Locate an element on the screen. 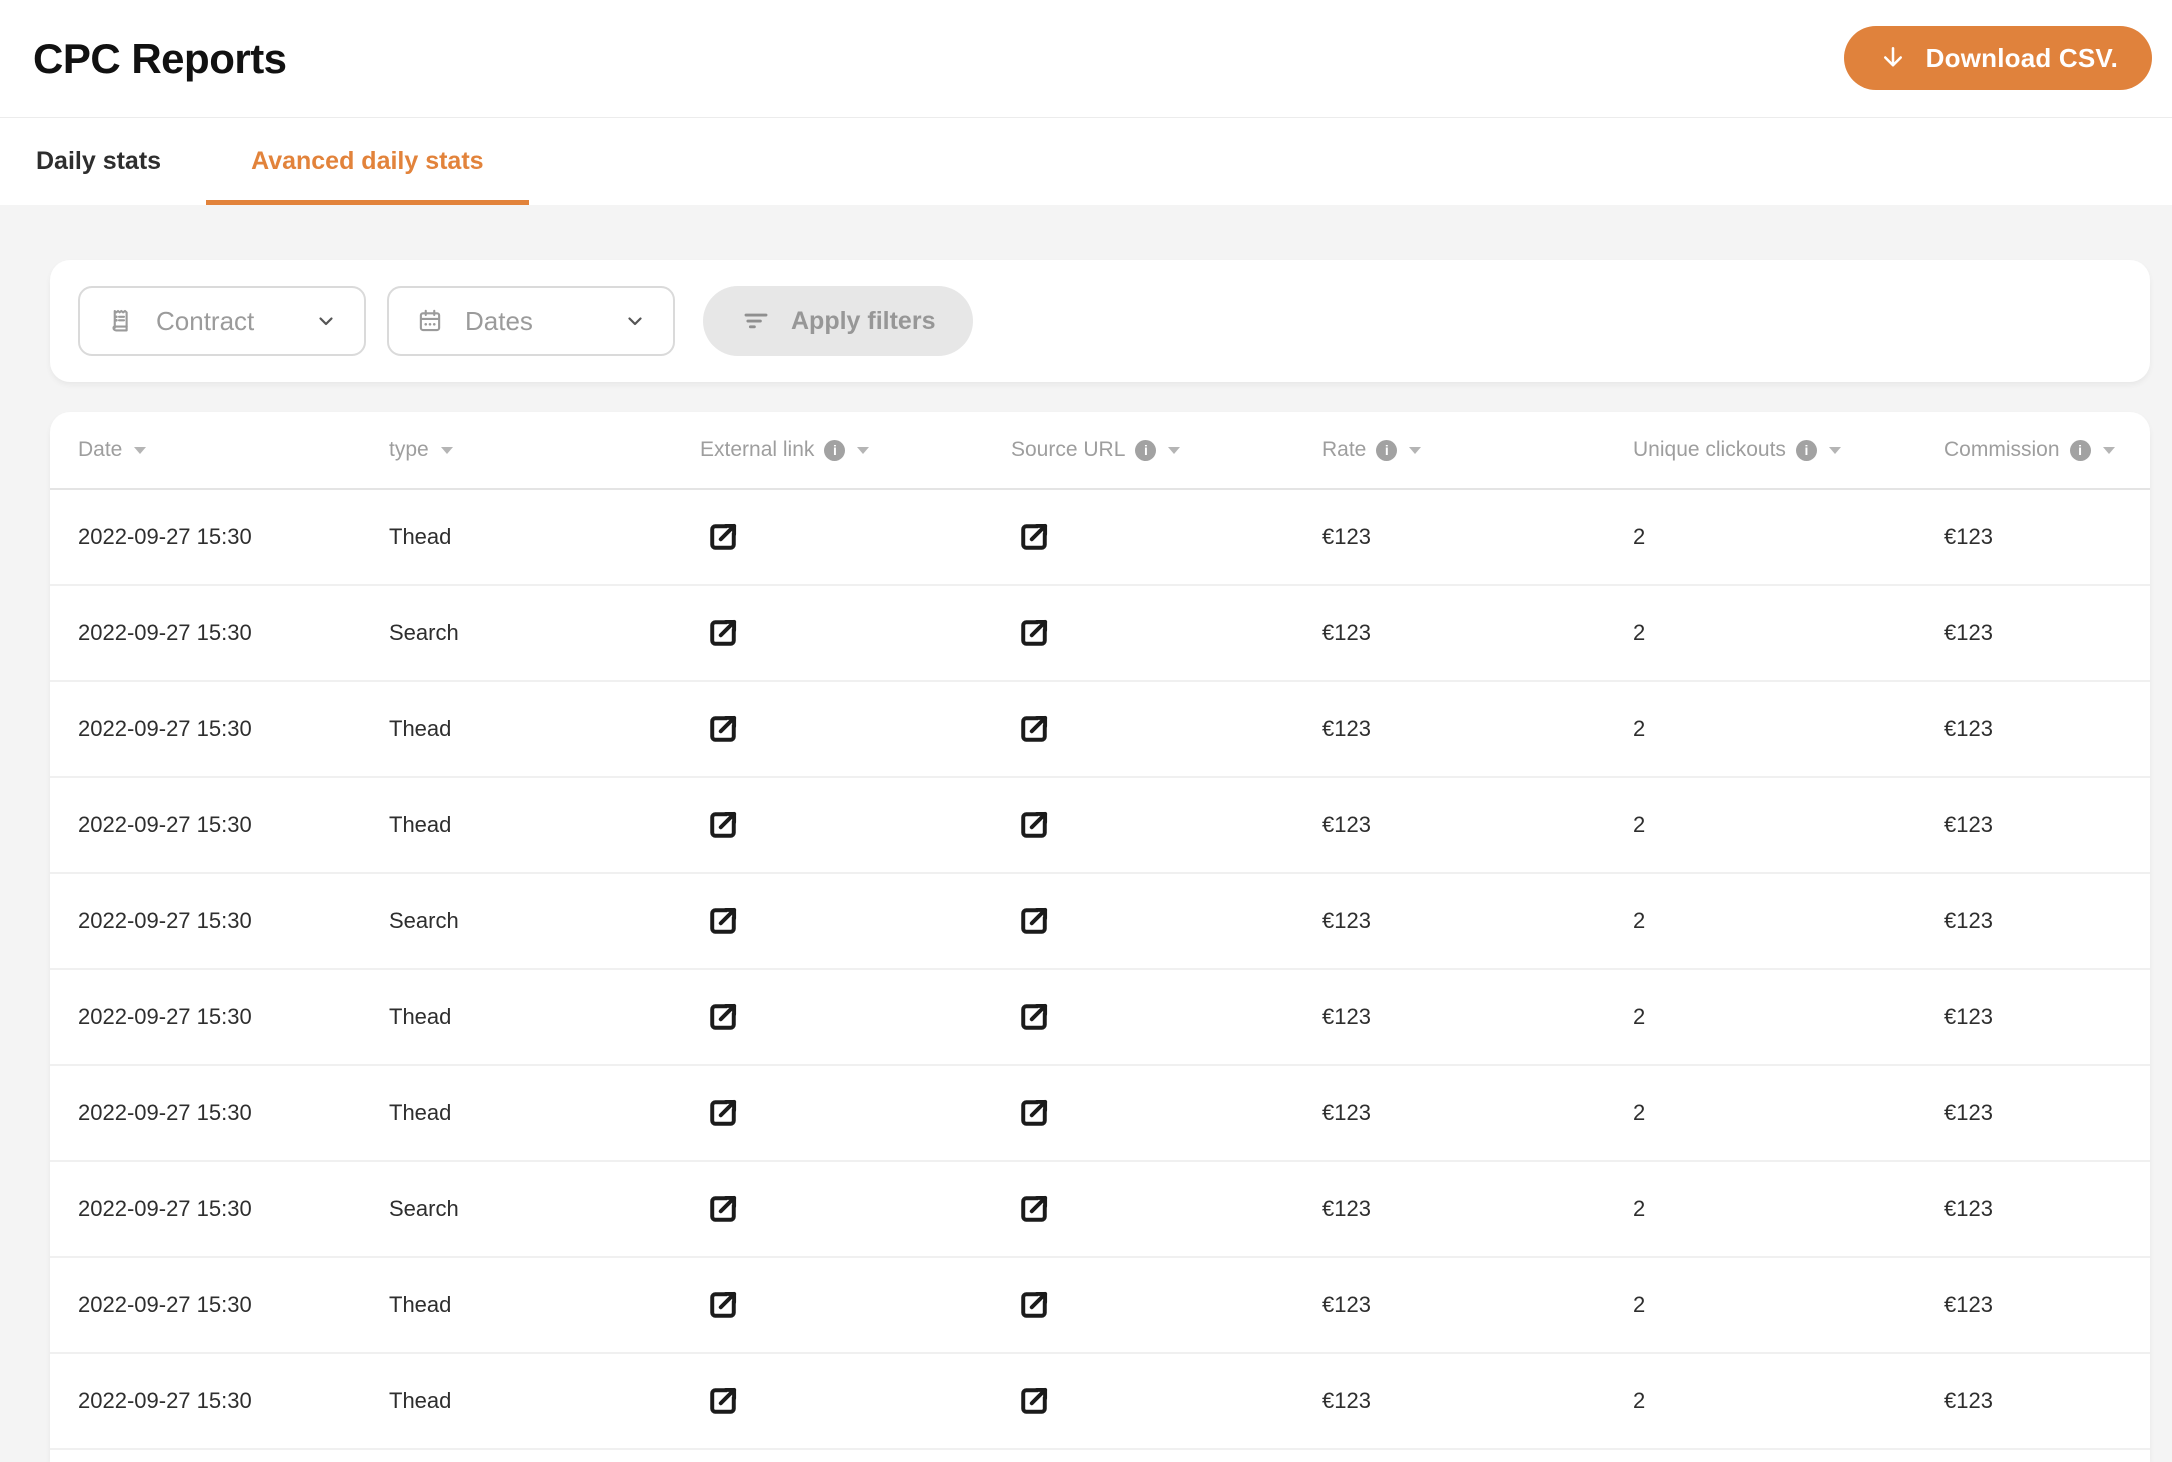 The width and height of the screenshot is (2172, 1462). download-csv-label: Download CSV. is located at coordinates (2021, 57).